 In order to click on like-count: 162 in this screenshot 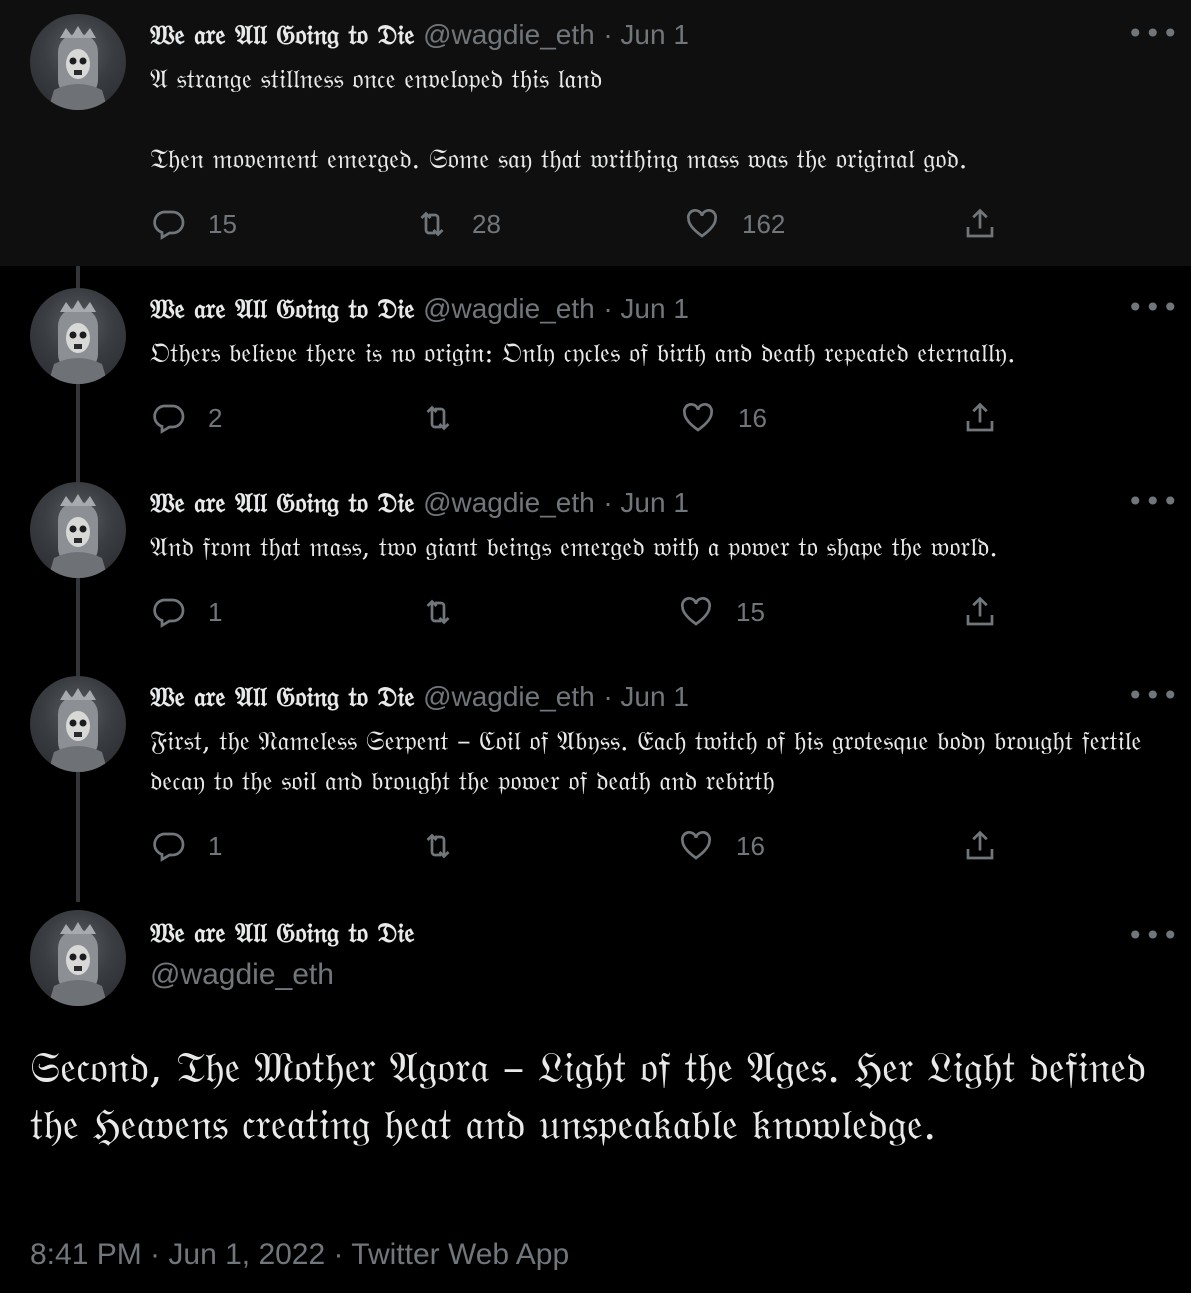, I will do `click(764, 223)`.